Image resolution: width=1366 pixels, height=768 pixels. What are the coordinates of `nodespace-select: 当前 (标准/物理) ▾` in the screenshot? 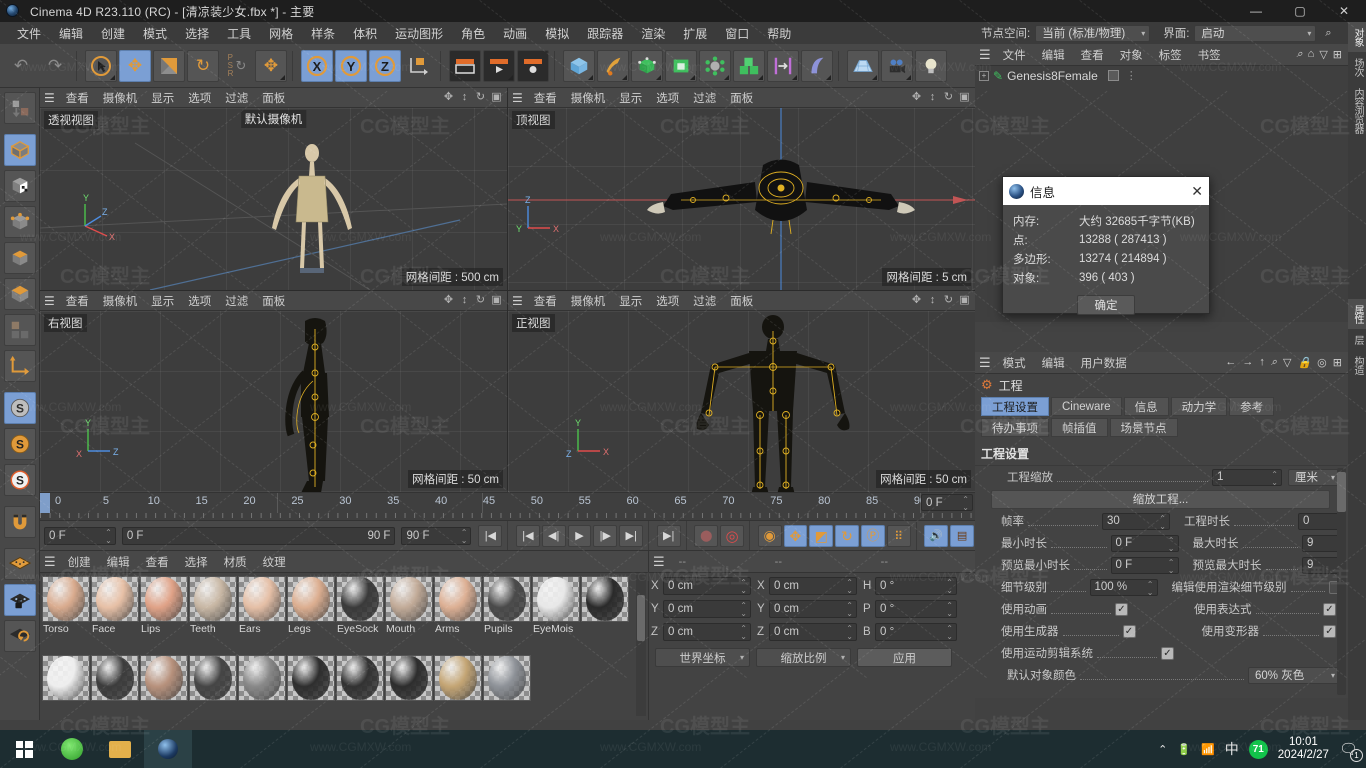 It's located at (1093, 33).